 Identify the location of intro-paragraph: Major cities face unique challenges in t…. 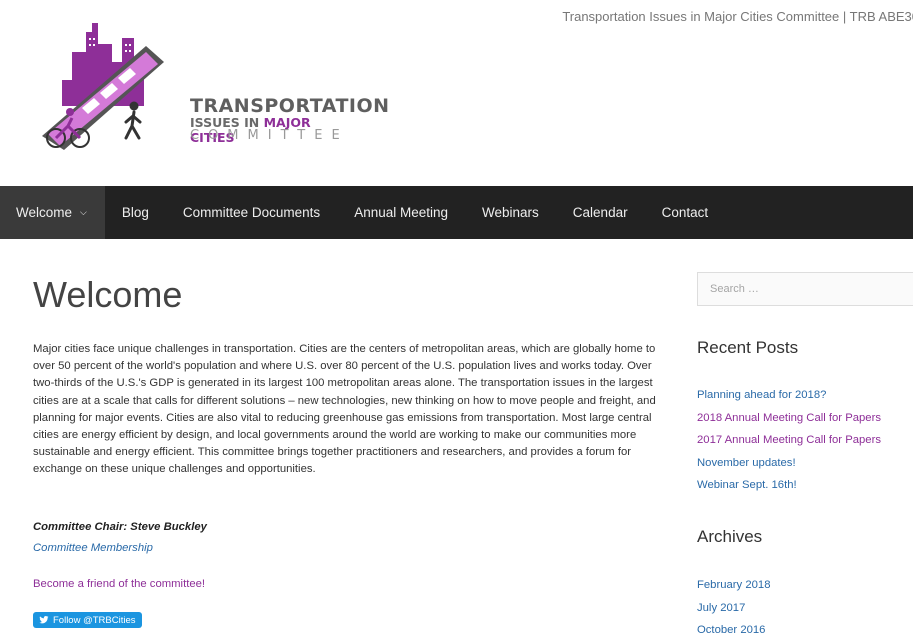
(344, 409).